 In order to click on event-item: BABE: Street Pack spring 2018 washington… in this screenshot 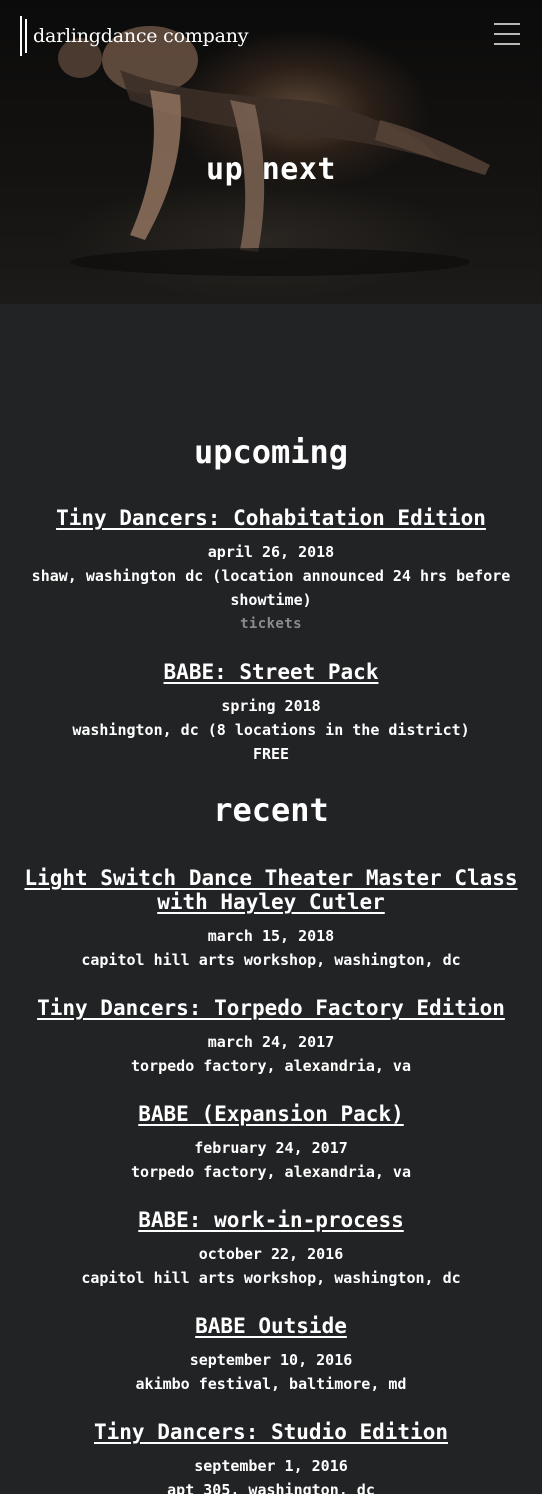, I will do `click(271, 713)`.